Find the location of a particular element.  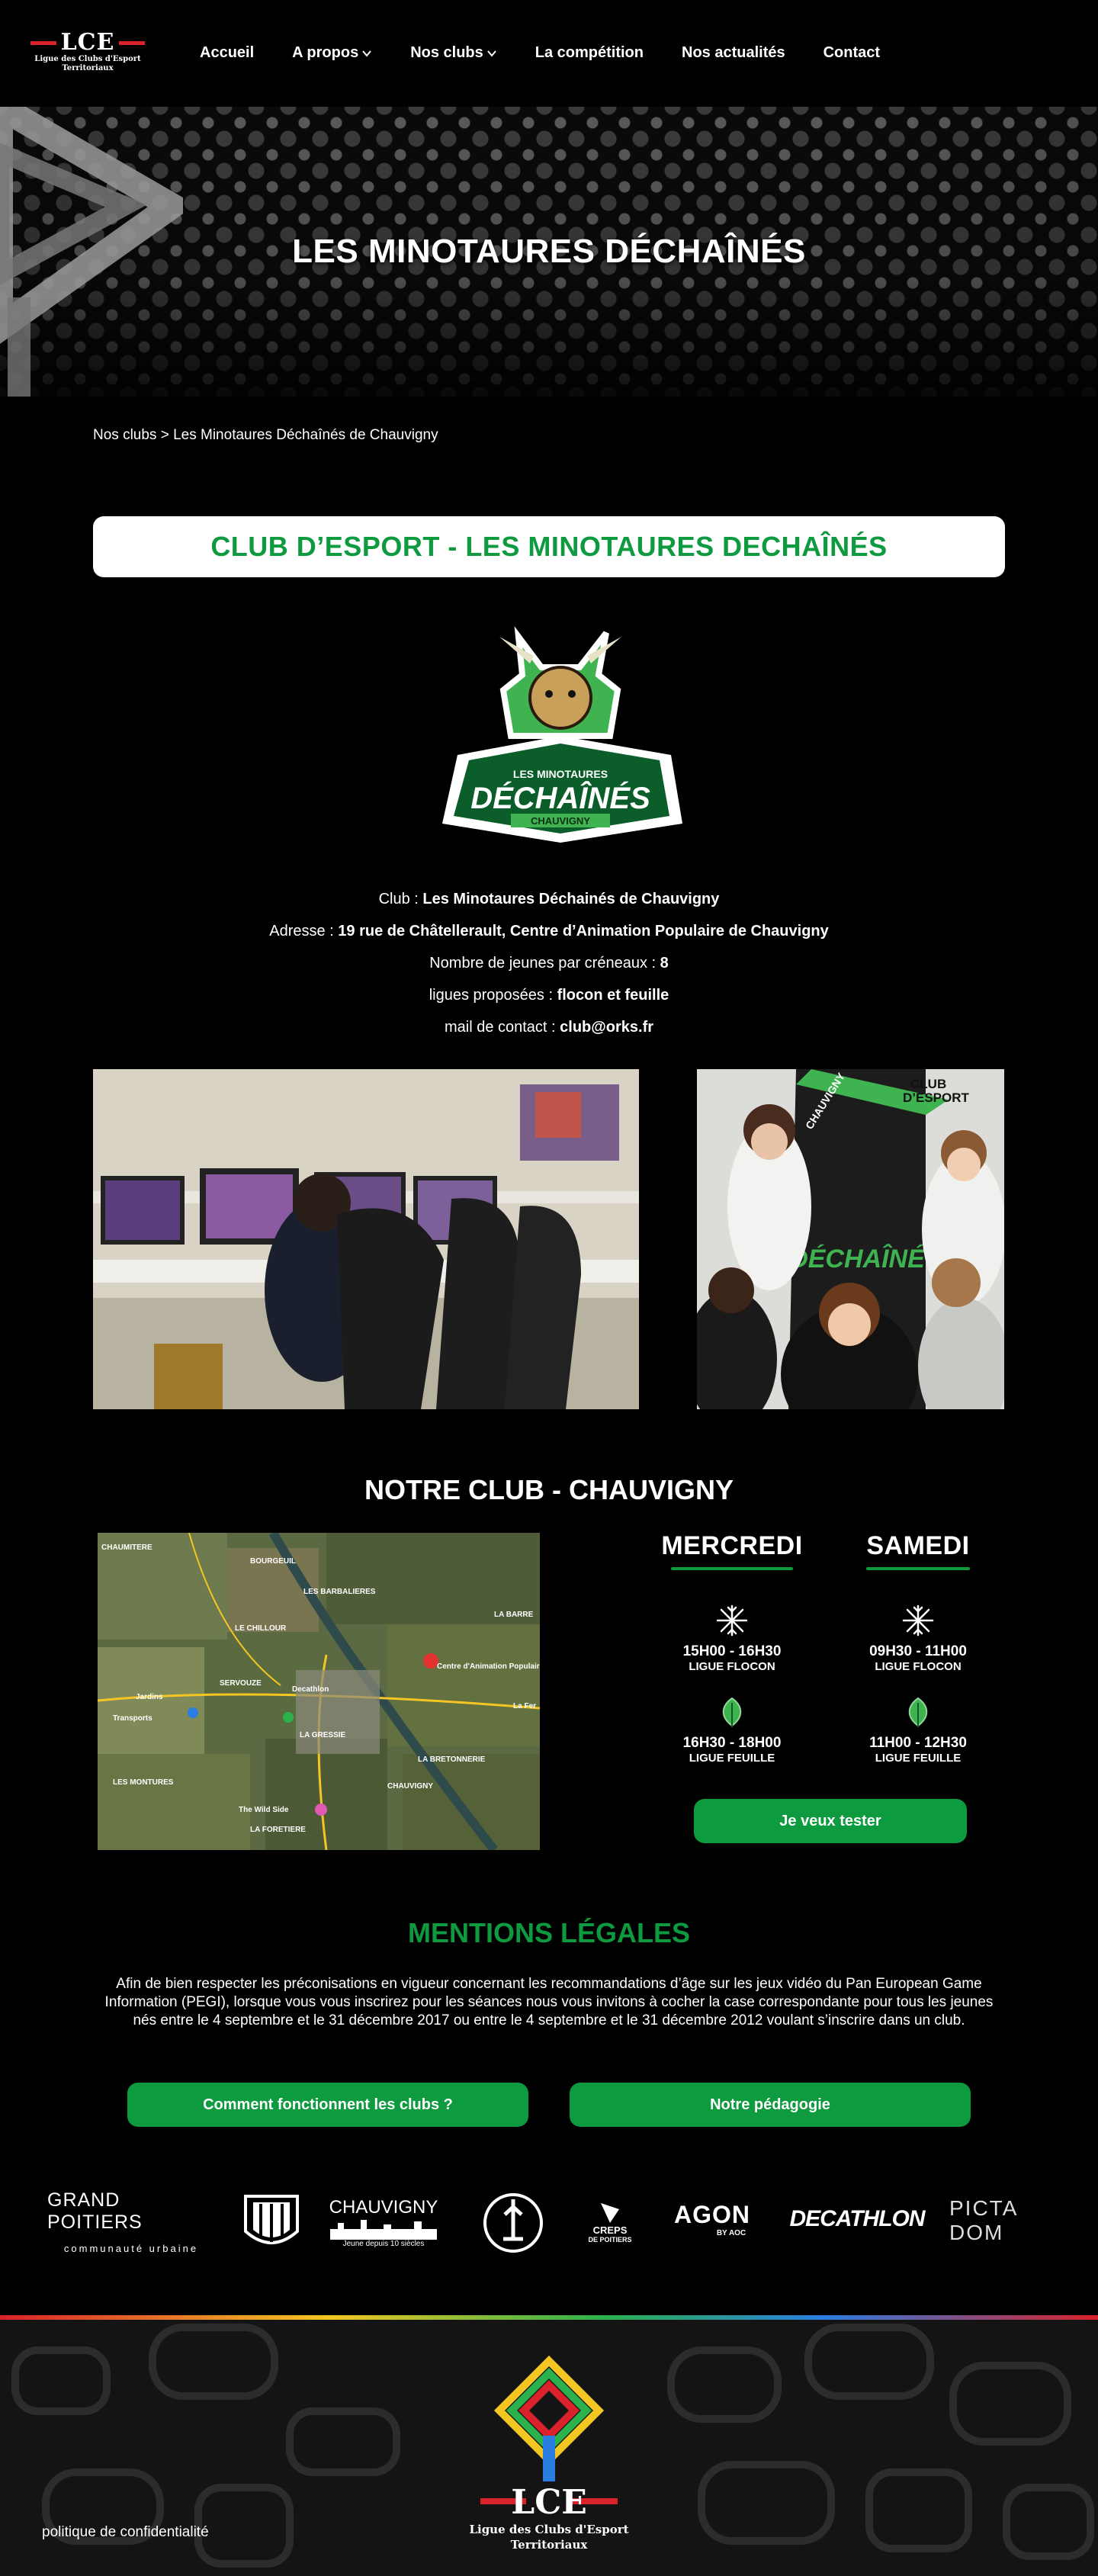

nav-a-propos: A propos is located at coordinates (332, 53).